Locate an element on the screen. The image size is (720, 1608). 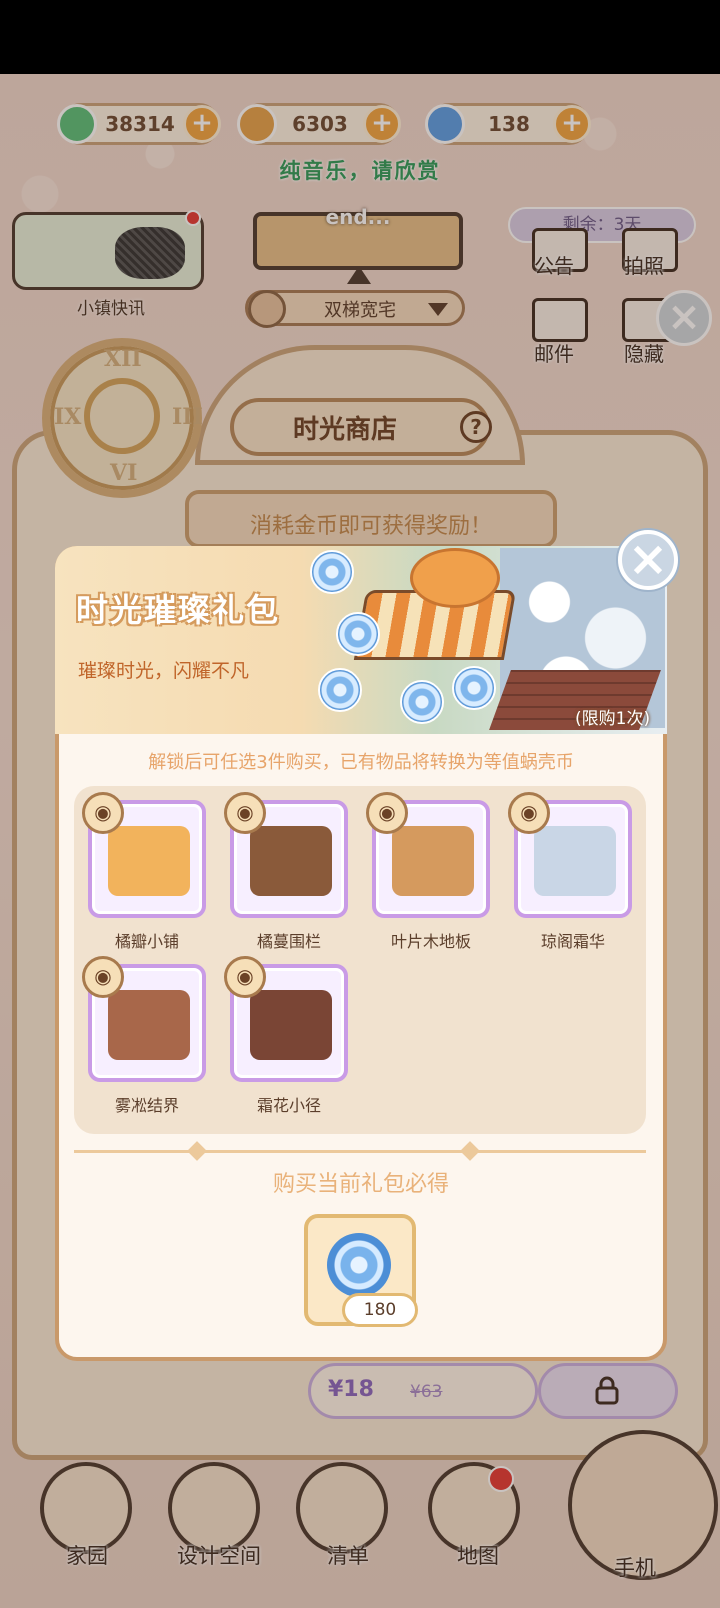
vine-fence-icon is located at coordinates (291, 861).